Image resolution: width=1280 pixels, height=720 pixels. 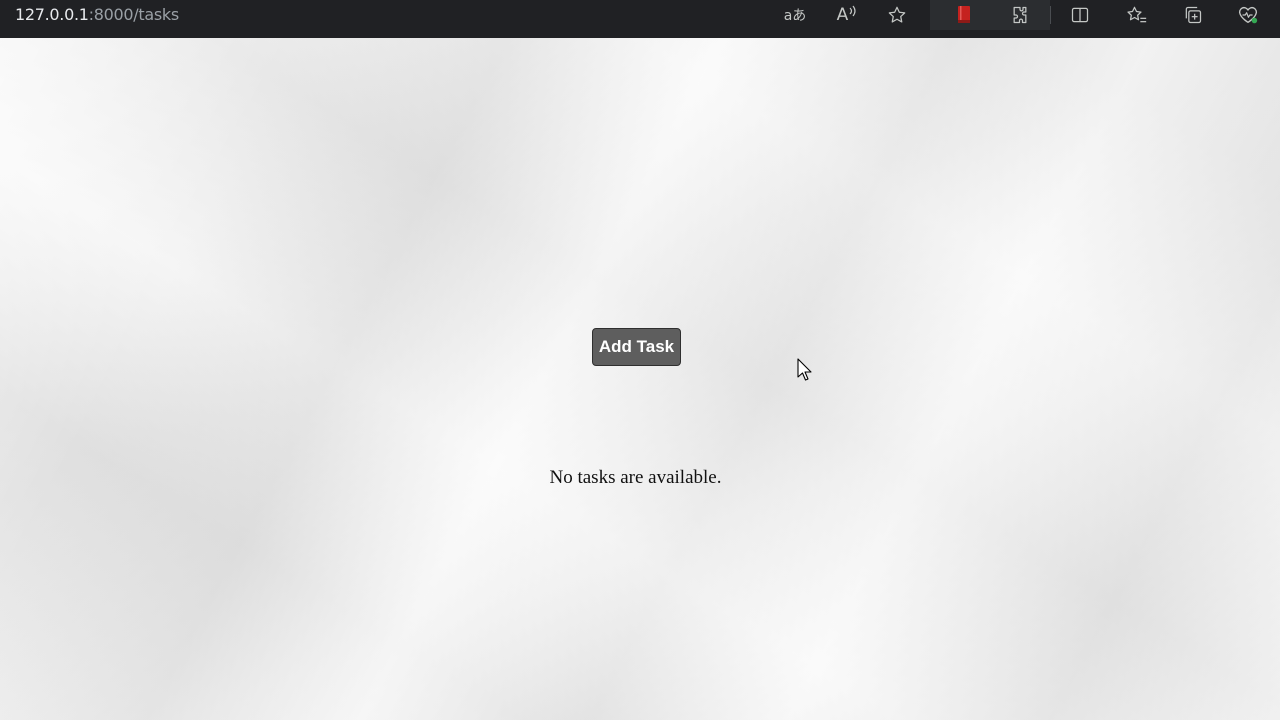 What do you see at coordinates (52, 14) in the screenshot?
I see `url-host: 127.0.0.1` at bounding box center [52, 14].